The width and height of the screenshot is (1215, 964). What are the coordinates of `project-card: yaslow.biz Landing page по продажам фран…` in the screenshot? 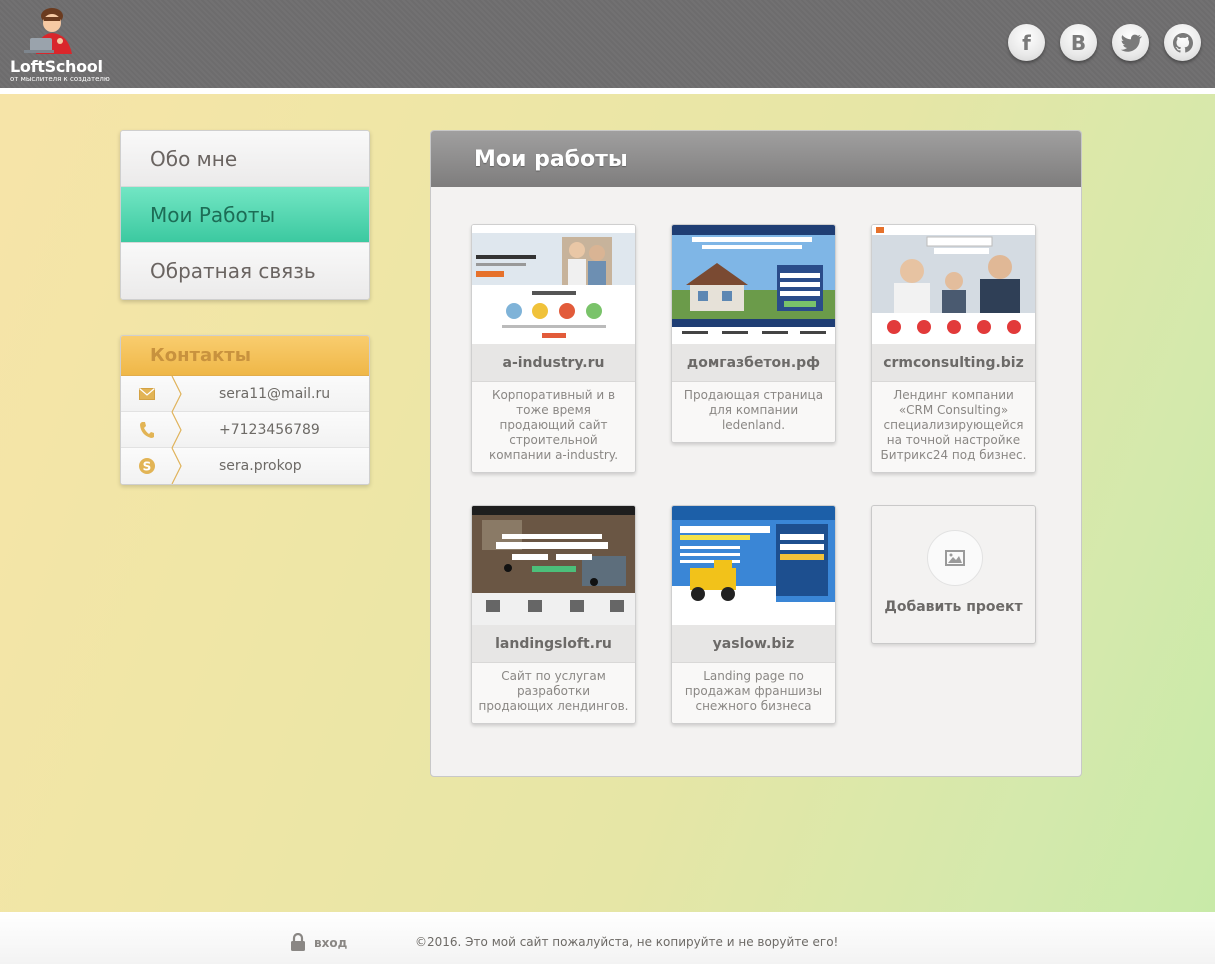 It's located at (753, 614).